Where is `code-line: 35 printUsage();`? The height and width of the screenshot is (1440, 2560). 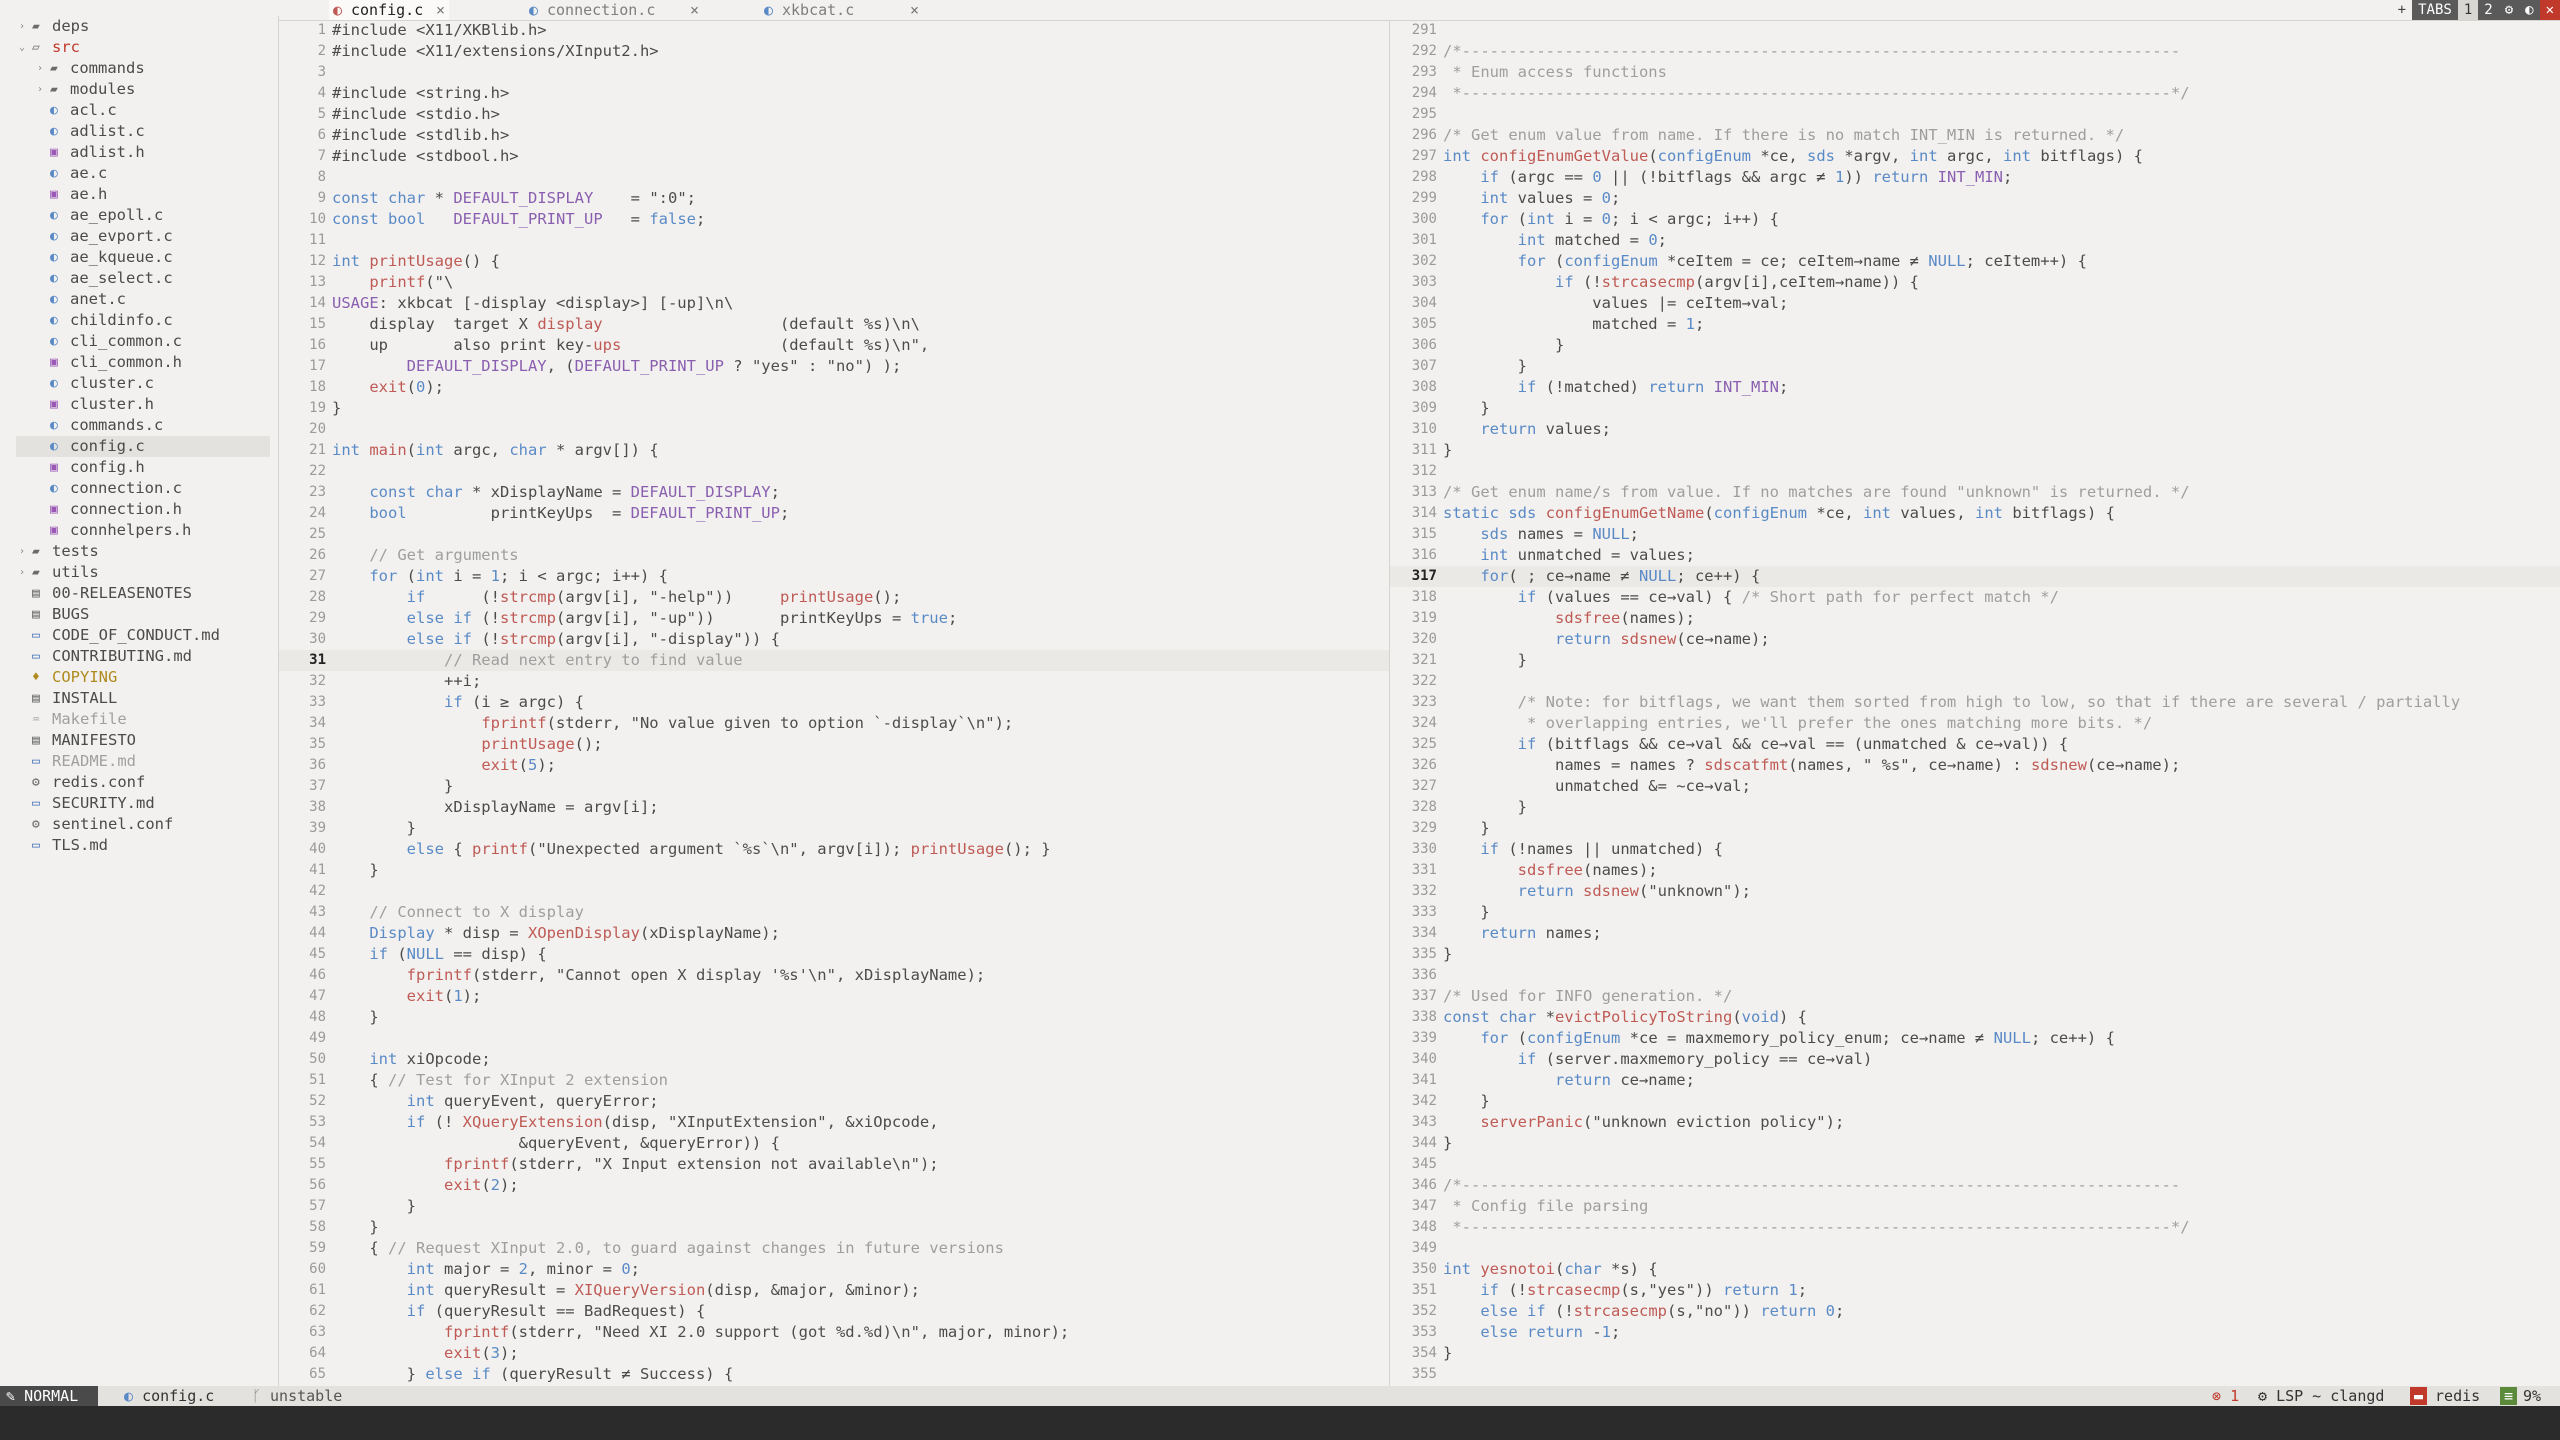 code-line: 35 printUsage(); is located at coordinates (834, 744).